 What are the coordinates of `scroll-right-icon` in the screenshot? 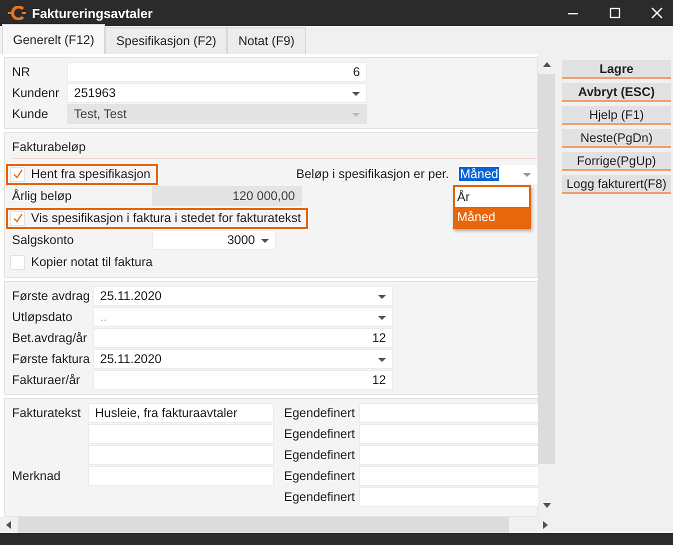 It's located at (546, 525).